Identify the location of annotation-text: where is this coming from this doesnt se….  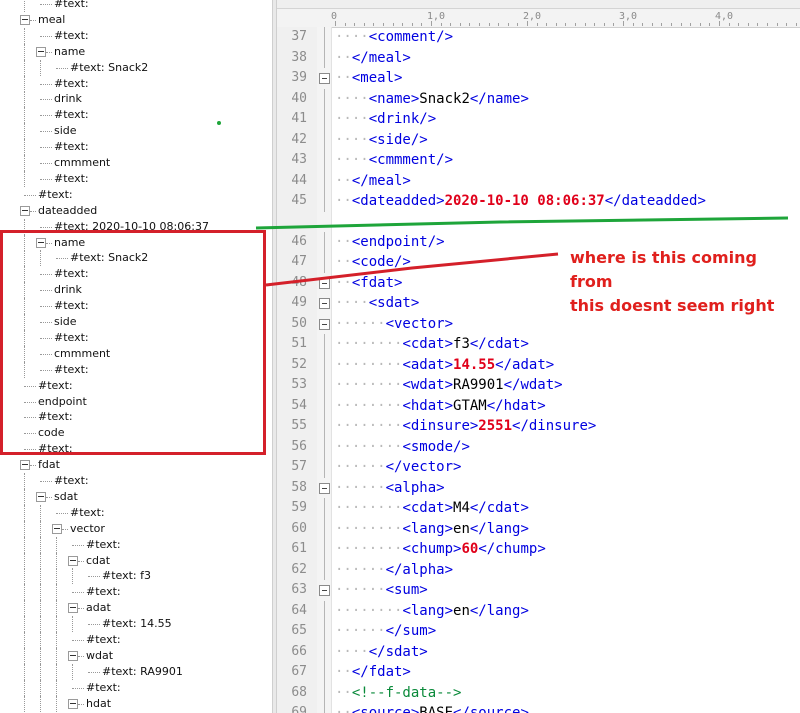
(685, 282).